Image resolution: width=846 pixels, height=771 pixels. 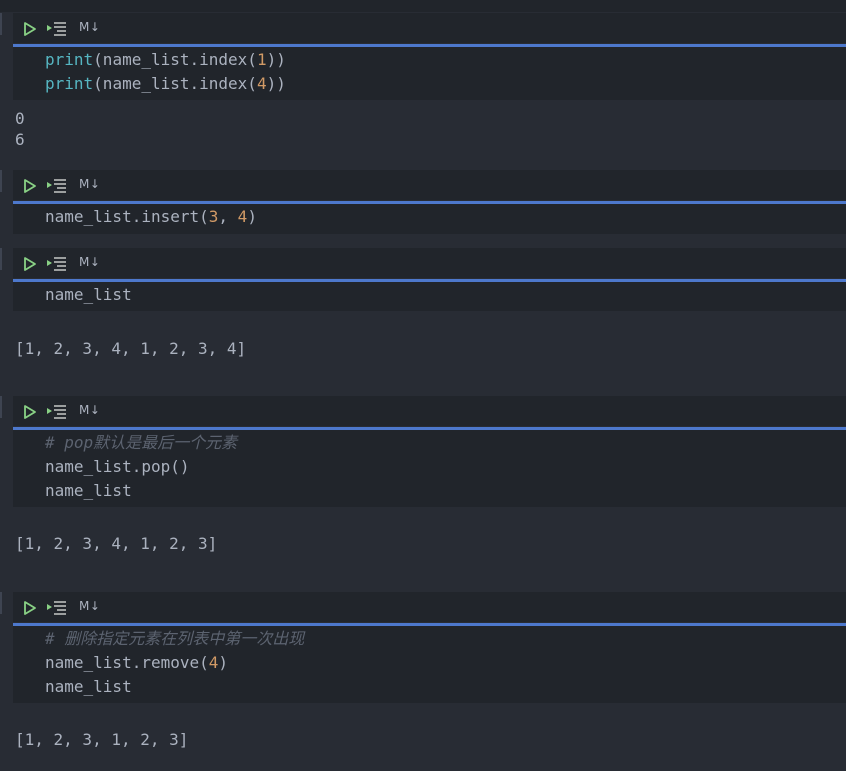 I want to click on code-line: name_list.remove(4), so click(x=136, y=663).